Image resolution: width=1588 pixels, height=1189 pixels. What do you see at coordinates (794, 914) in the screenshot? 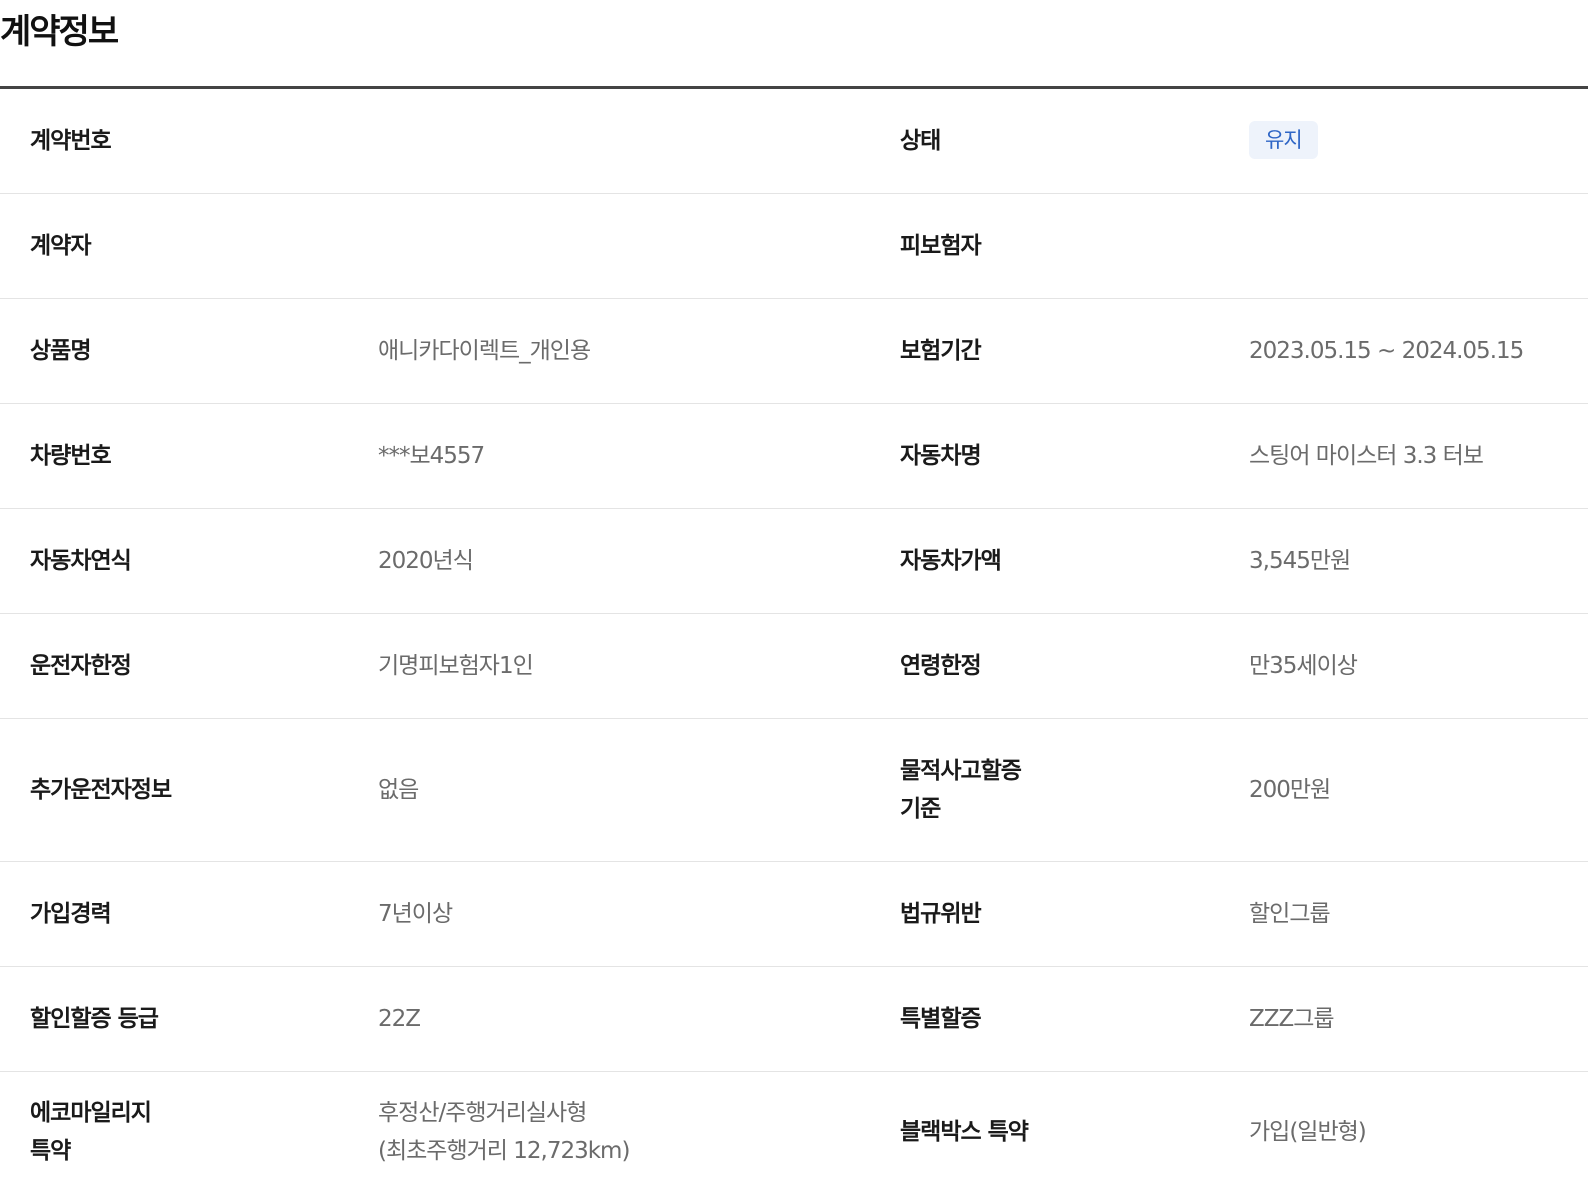
I see `table-row-subscription-history: 가입경력 7년이상 법규위반 할인그룹` at bounding box center [794, 914].